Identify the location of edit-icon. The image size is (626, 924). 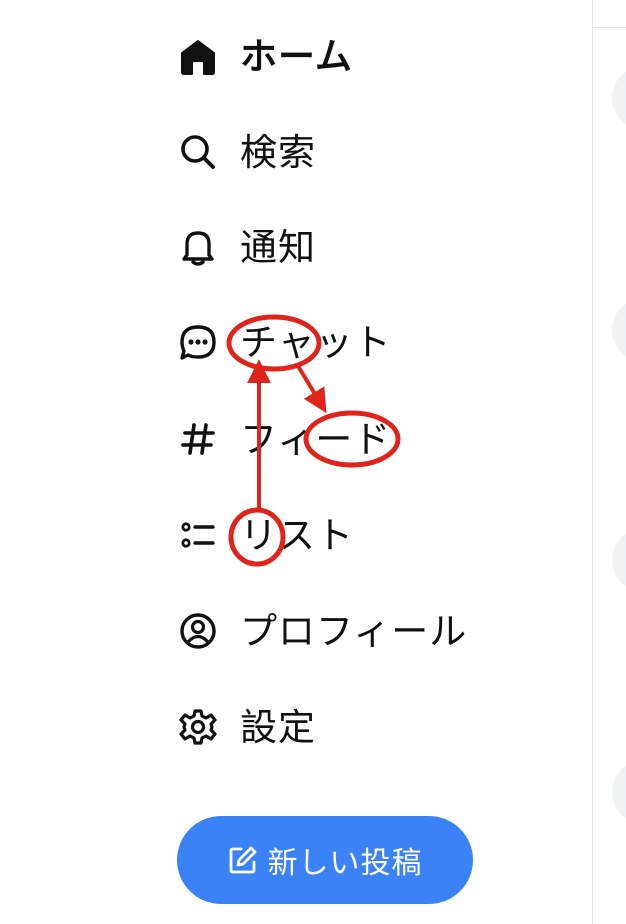
(243, 860).